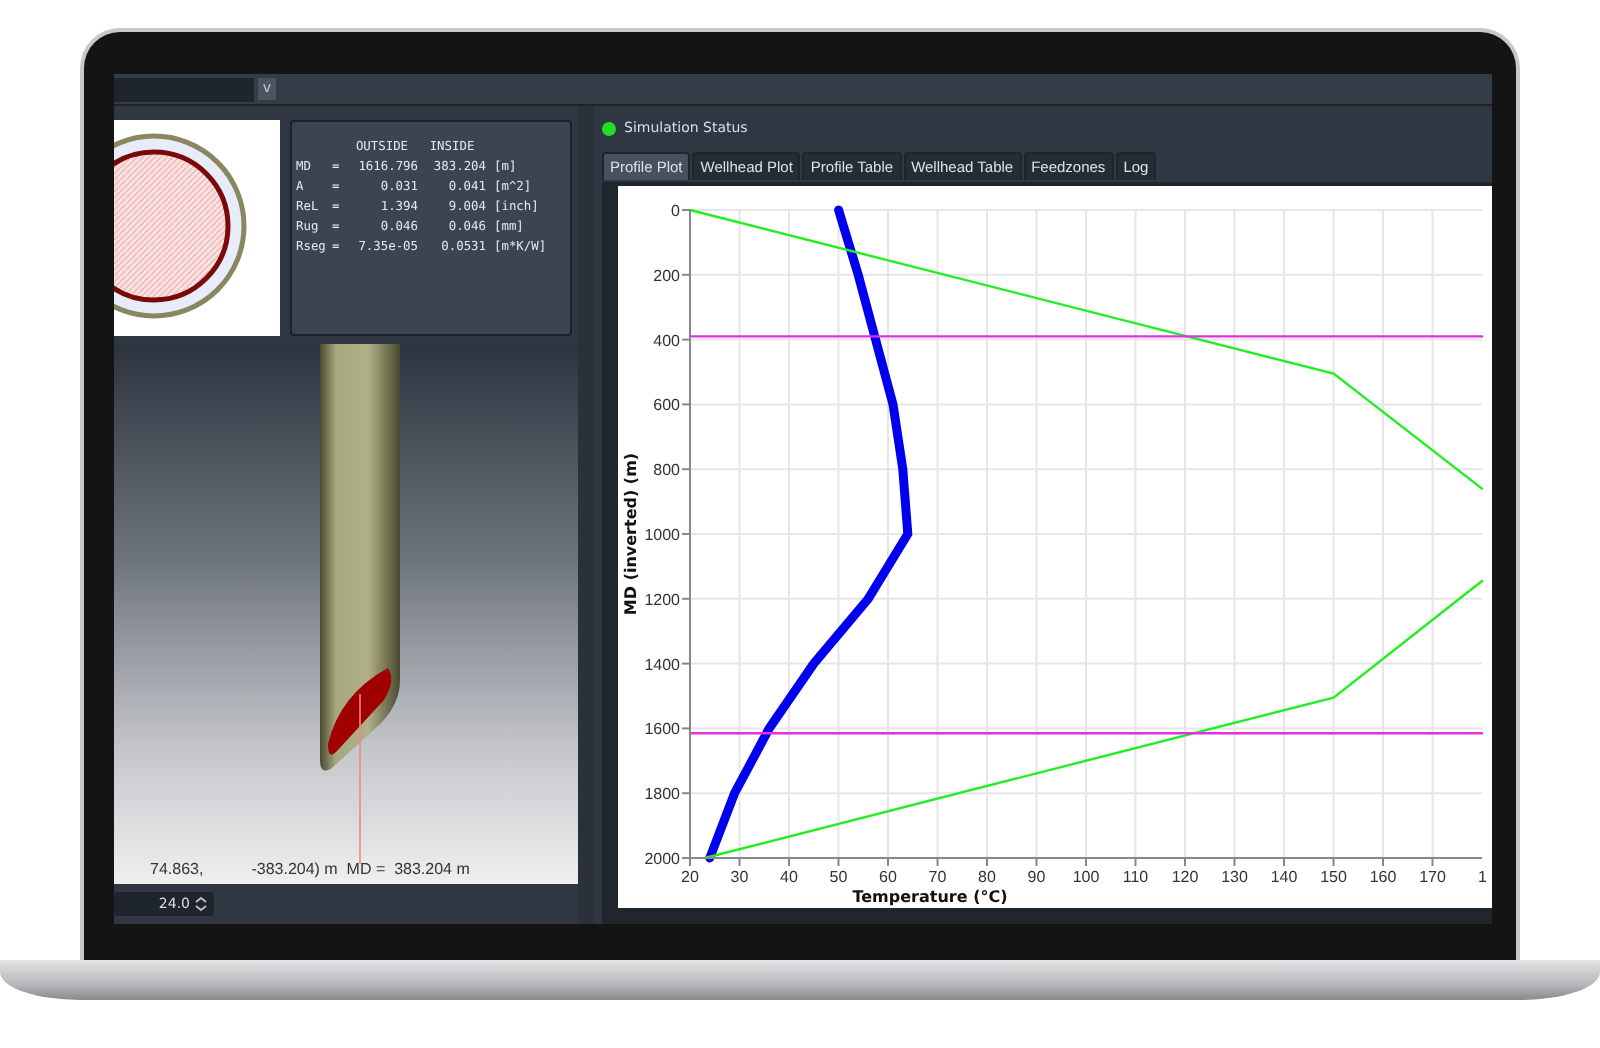  I want to click on up-down-icon, so click(201, 904).